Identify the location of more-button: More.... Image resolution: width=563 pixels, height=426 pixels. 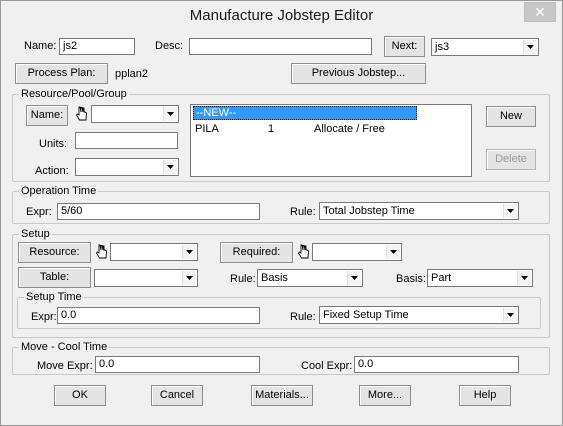
(385, 395).